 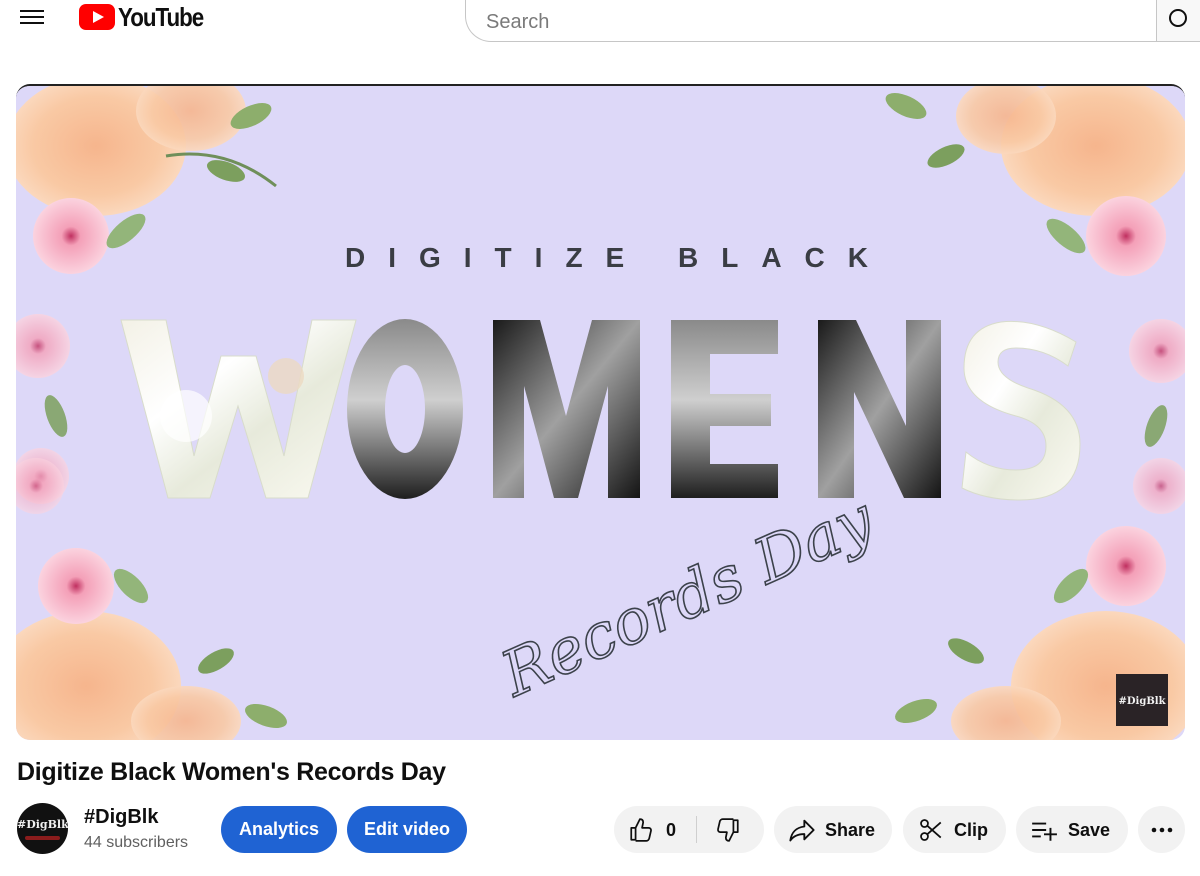 I want to click on youtube-play-icon, so click(x=97, y=17).